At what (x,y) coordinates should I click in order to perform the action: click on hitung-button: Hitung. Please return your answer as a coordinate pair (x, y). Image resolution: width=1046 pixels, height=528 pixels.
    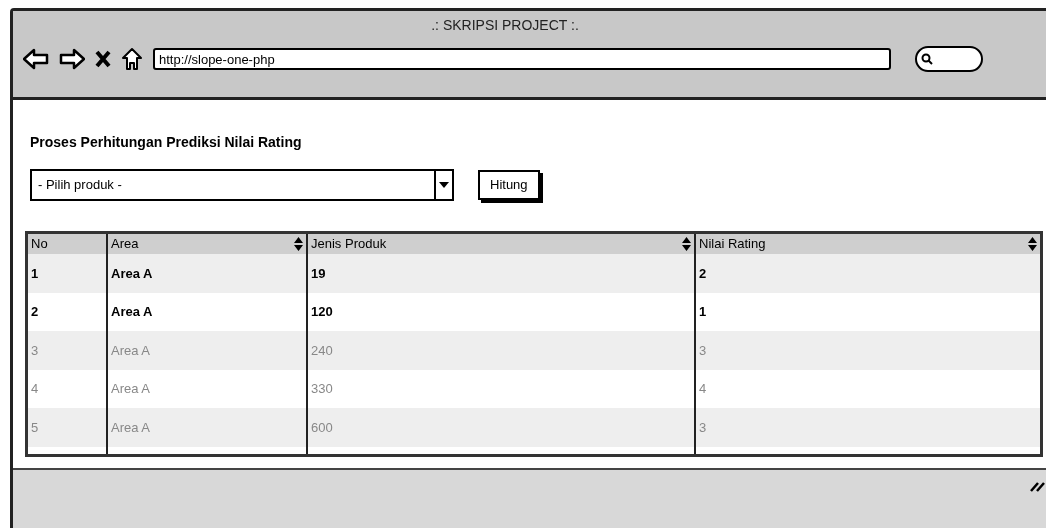
    Looking at the image, I should click on (509, 185).